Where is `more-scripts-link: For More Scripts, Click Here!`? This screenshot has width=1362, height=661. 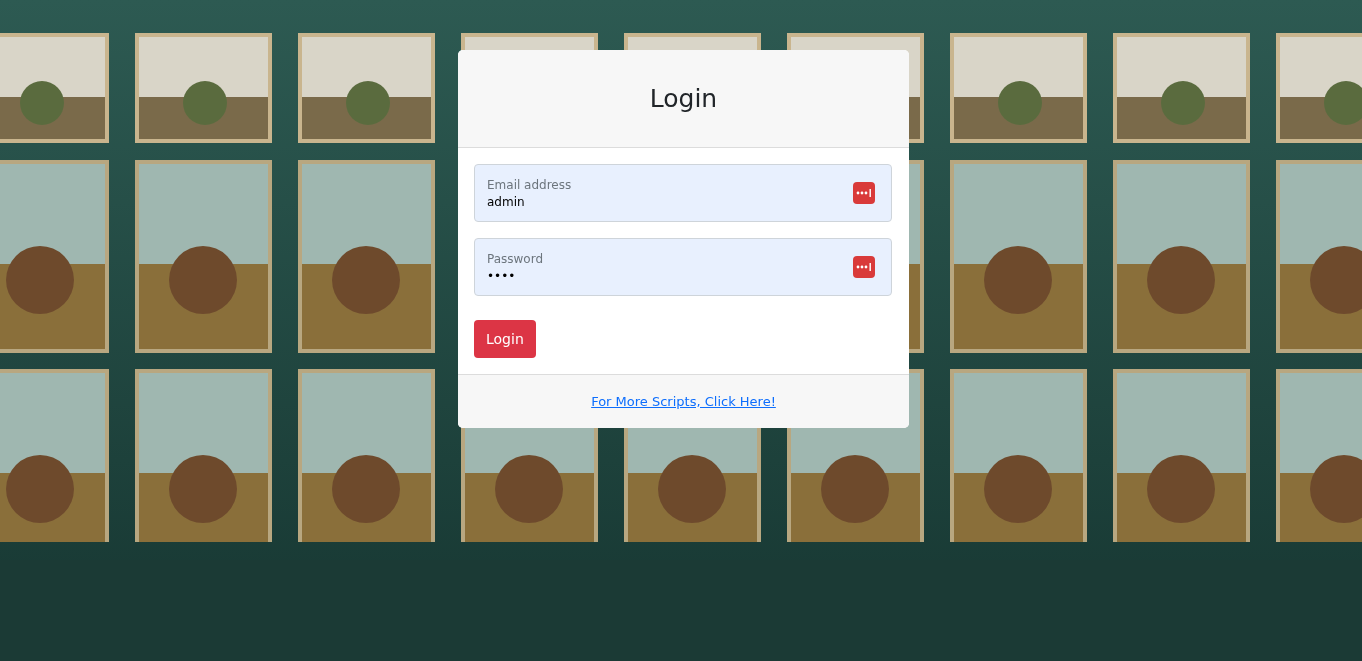
more-scripts-link: For More Scripts, Click Here! is located at coordinates (683, 401).